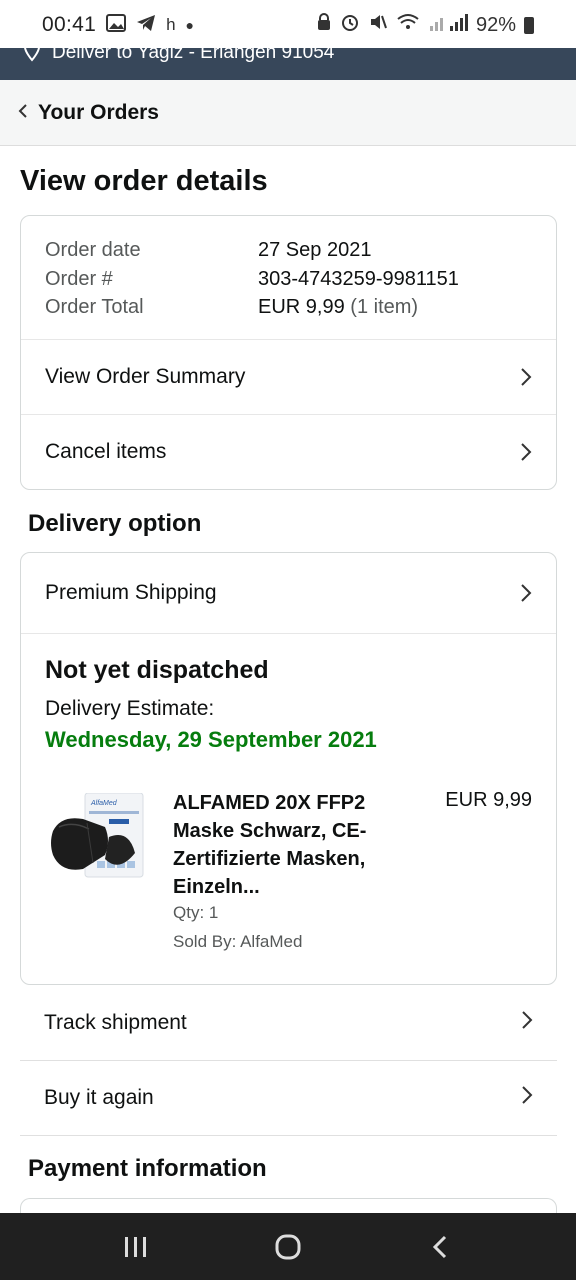 Image resolution: width=576 pixels, height=1280 pixels. Describe the element at coordinates (529, 25) in the screenshot. I see `battery-icon` at that location.